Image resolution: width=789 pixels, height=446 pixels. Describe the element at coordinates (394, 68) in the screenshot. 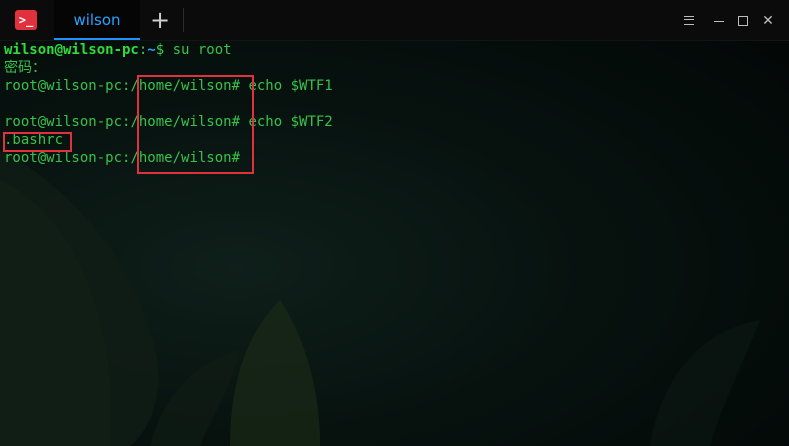

I see `terminal-line: 密码：` at that location.